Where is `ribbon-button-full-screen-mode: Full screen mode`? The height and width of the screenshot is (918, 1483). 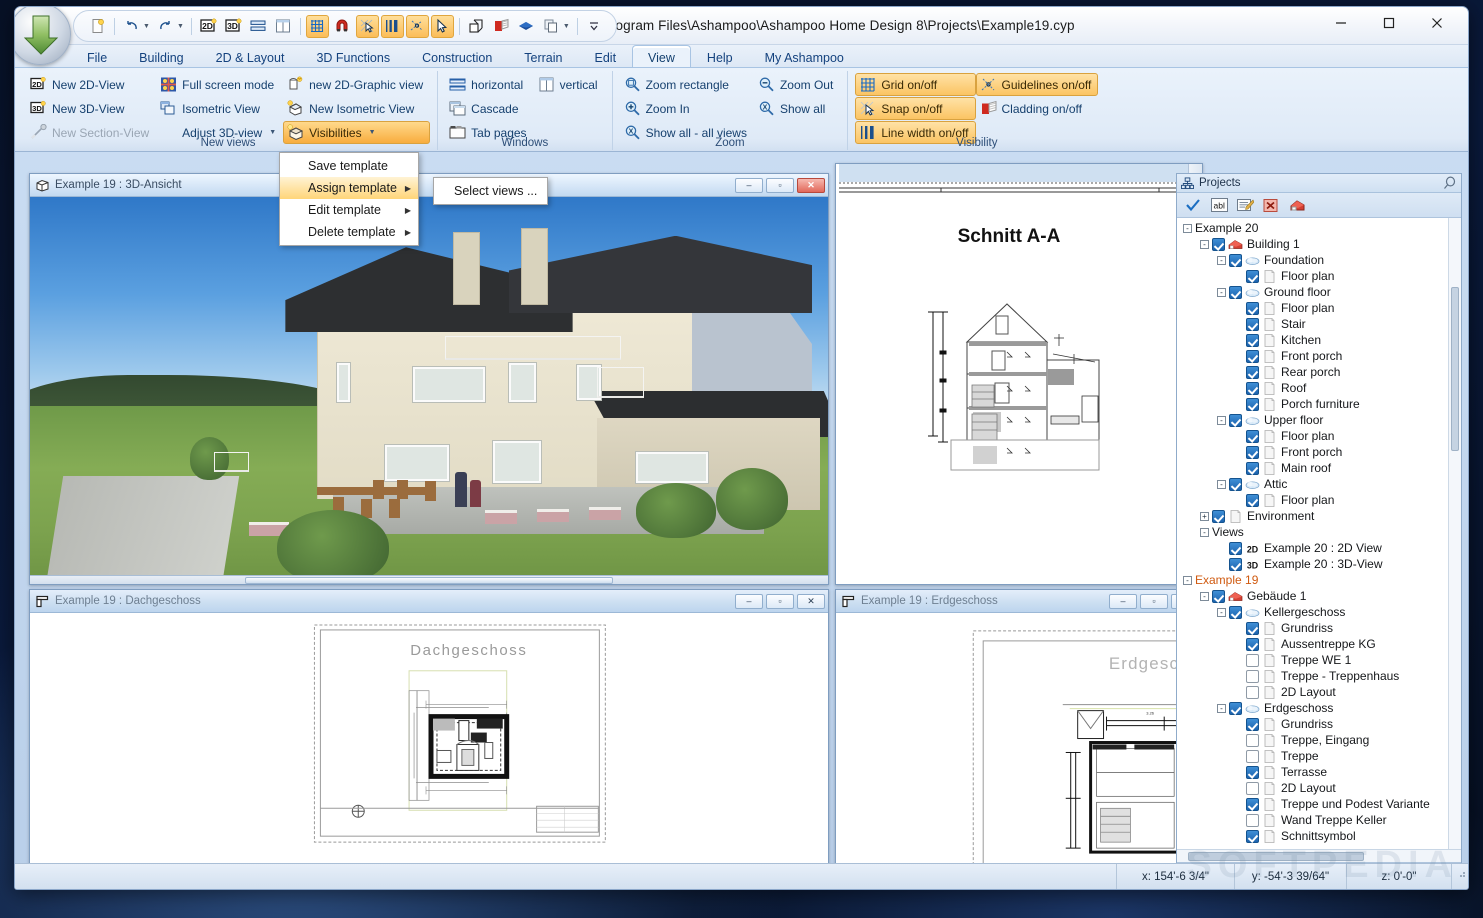
ribbon-button-full-screen-mode: Full screen mode is located at coordinates (219, 84).